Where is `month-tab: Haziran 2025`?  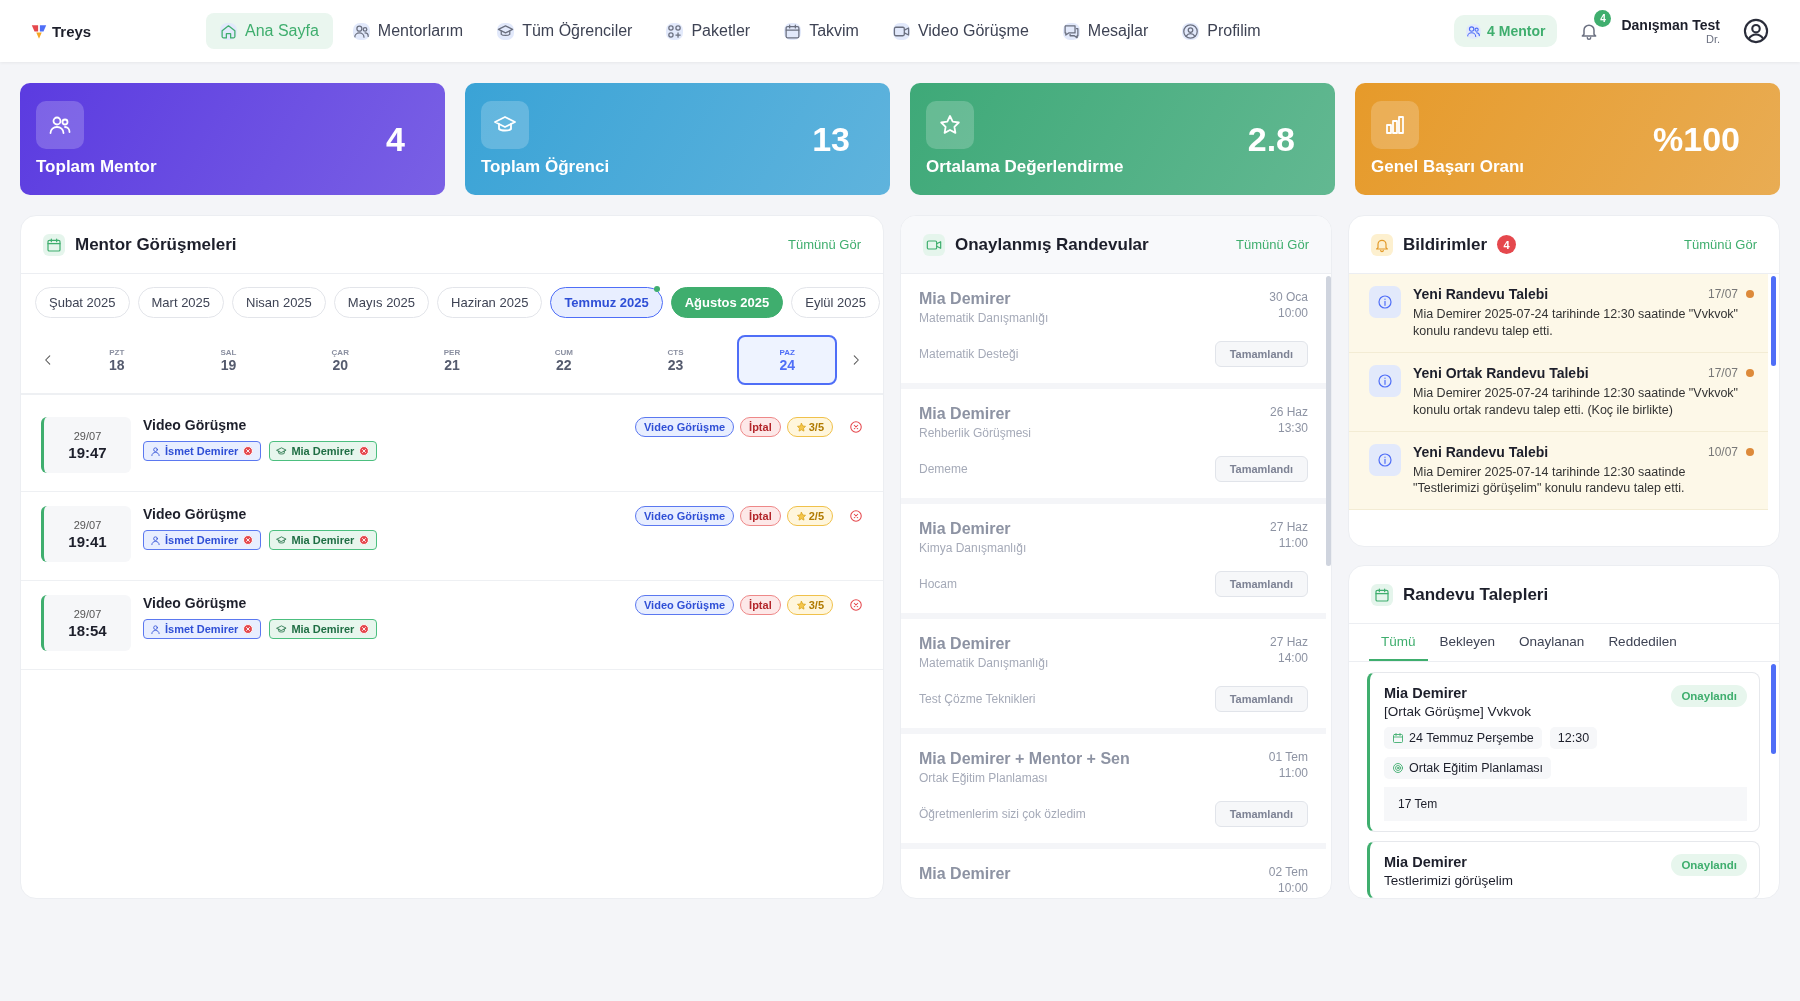 month-tab: Haziran 2025 is located at coordinates (490, 302).